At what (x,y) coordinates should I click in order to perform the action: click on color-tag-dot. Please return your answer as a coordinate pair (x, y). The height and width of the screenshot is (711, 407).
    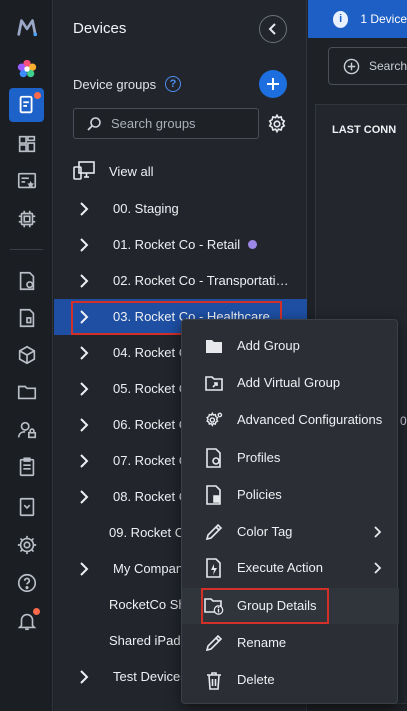
    Looking at the image, I should click on (253, 244).